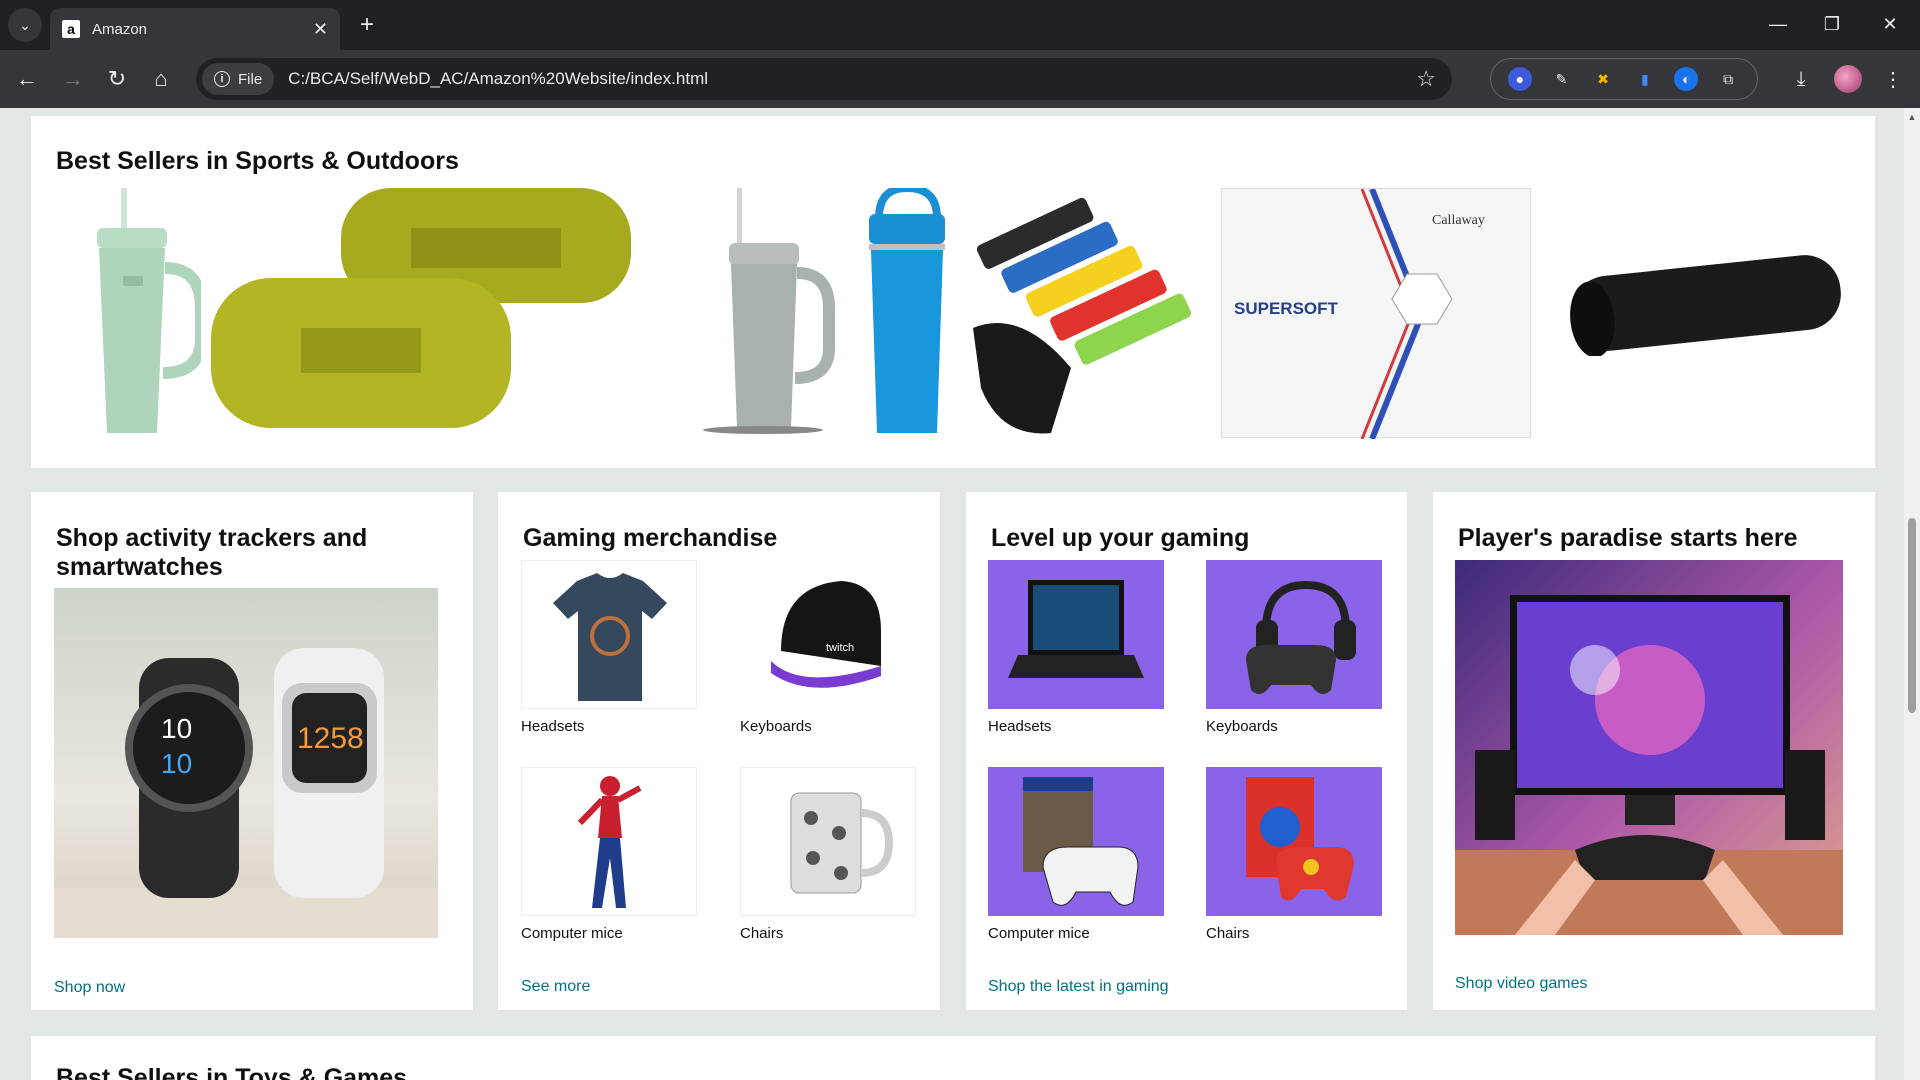  Describe the element at coordinates (1286, 308) in the screenshot. I see `svg-text: SUPERSOFT` at that location.